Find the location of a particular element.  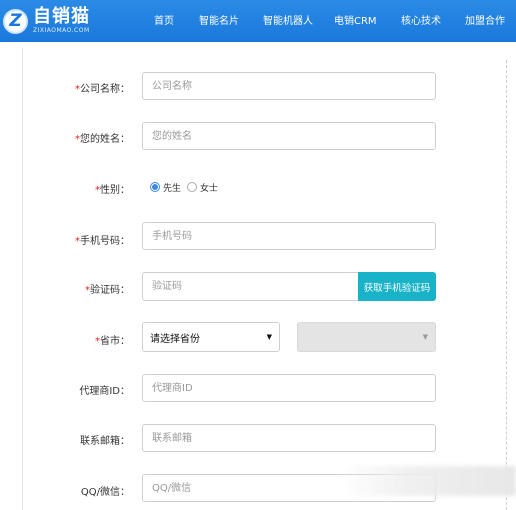

brand-domain: ZIXIAOMAO.COM is located at coordinates (61, 30).